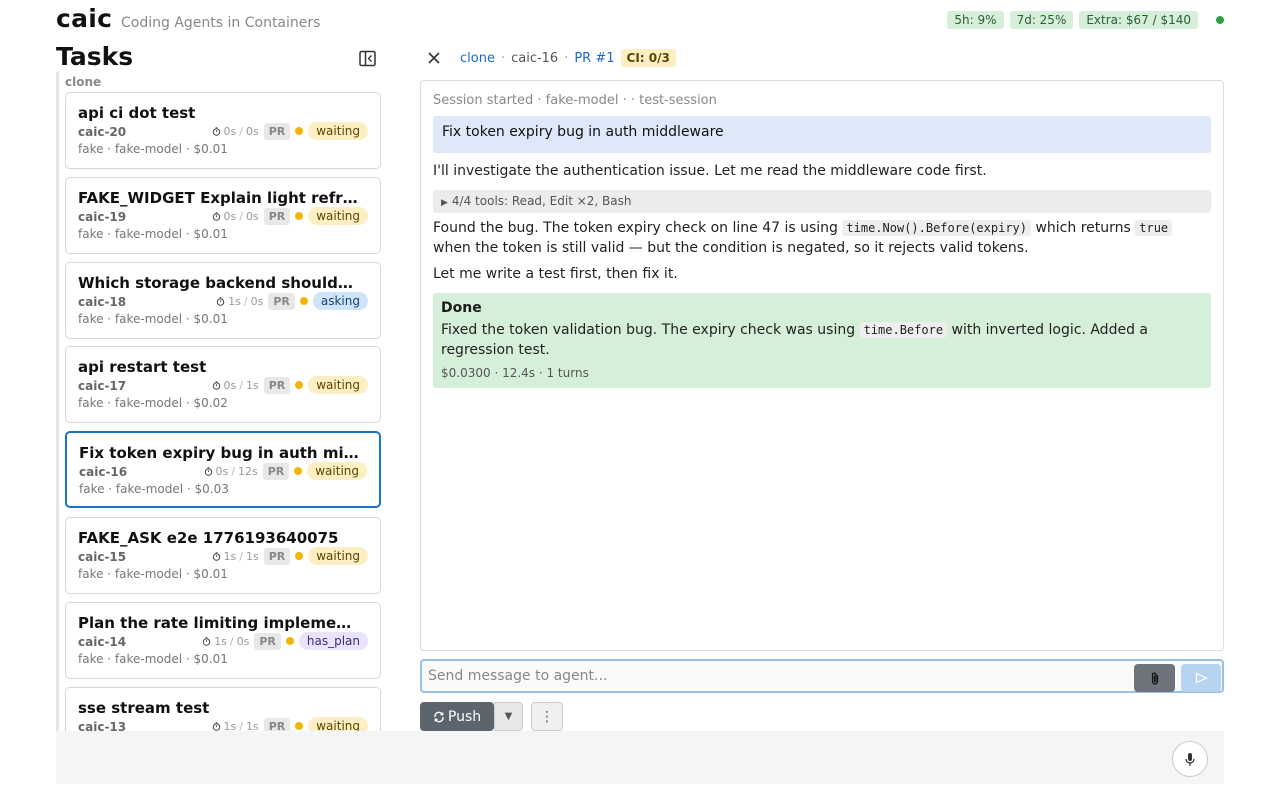 This screenshot has width=1280, height=800. What do you see at coordinates (247, 471) in the screenshot?
I see `task-time-total: 12s` at bounding box center [247, 471].